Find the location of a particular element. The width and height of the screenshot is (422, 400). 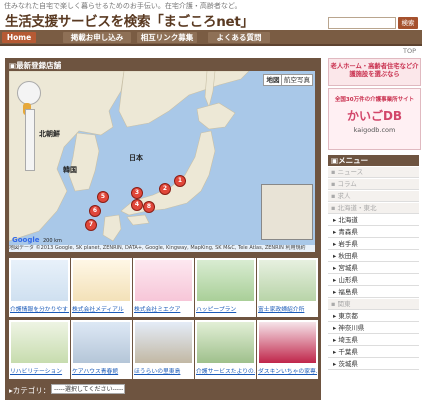

map-label-japan: 日本 is located at coordinates (136, 158).